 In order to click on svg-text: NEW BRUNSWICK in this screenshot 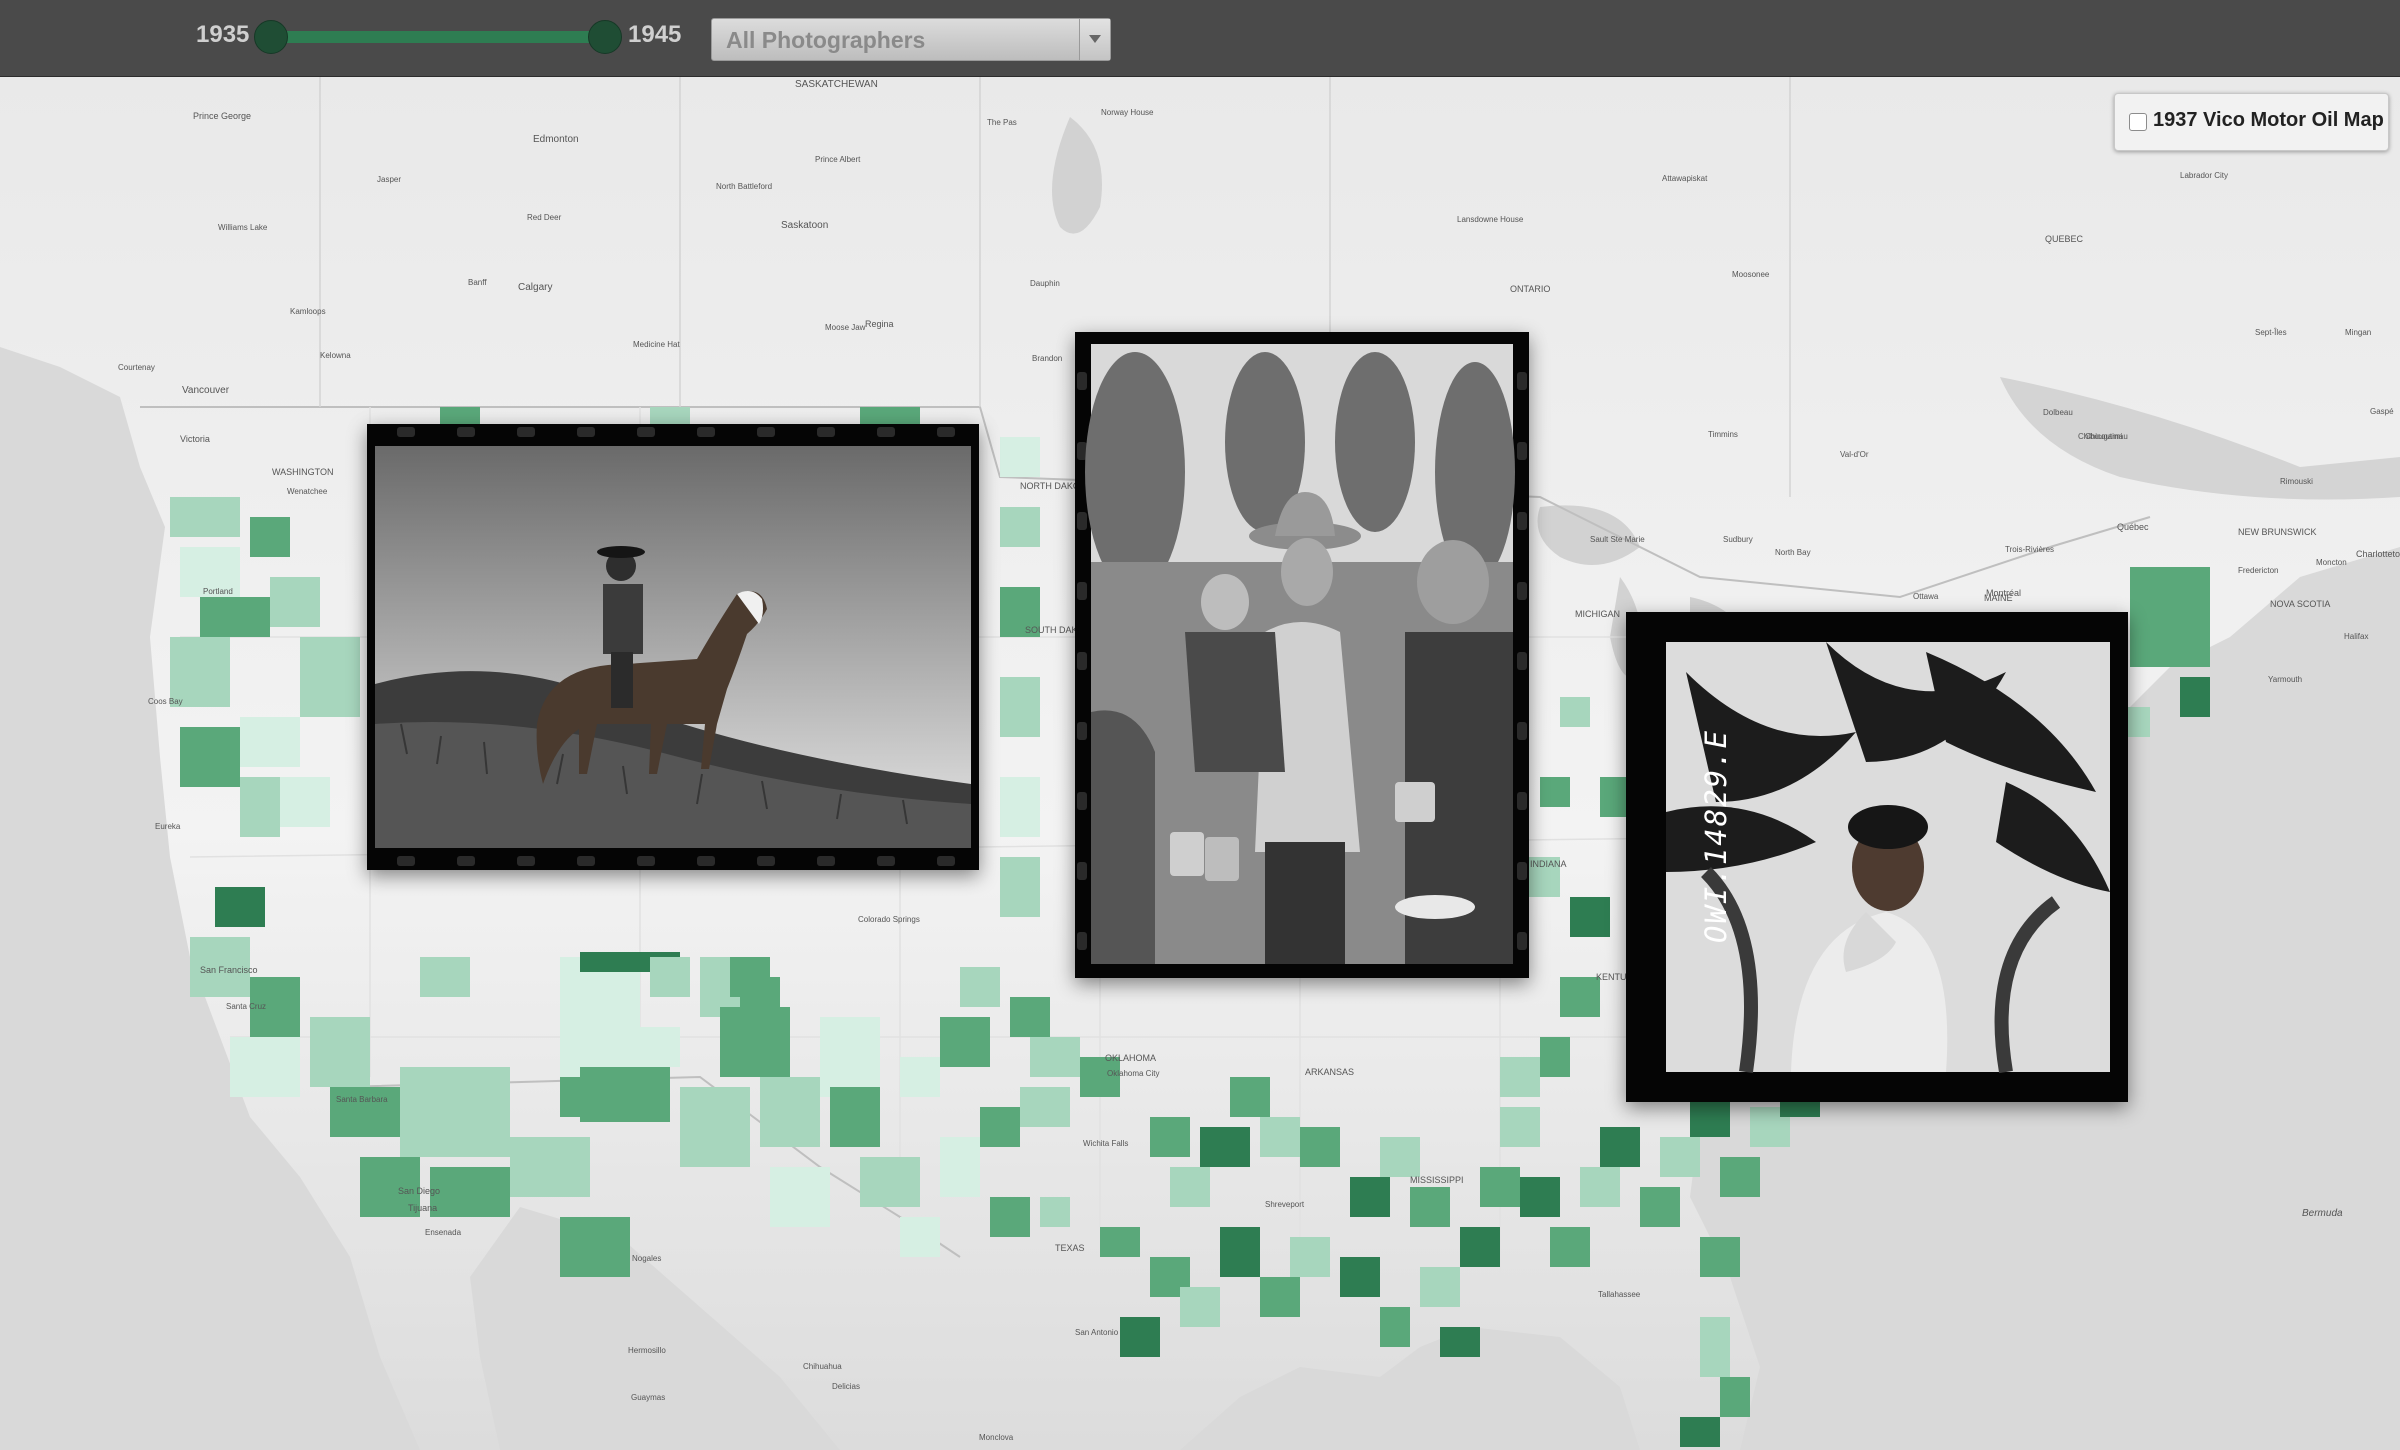, I will do `click(2277, 532)`.